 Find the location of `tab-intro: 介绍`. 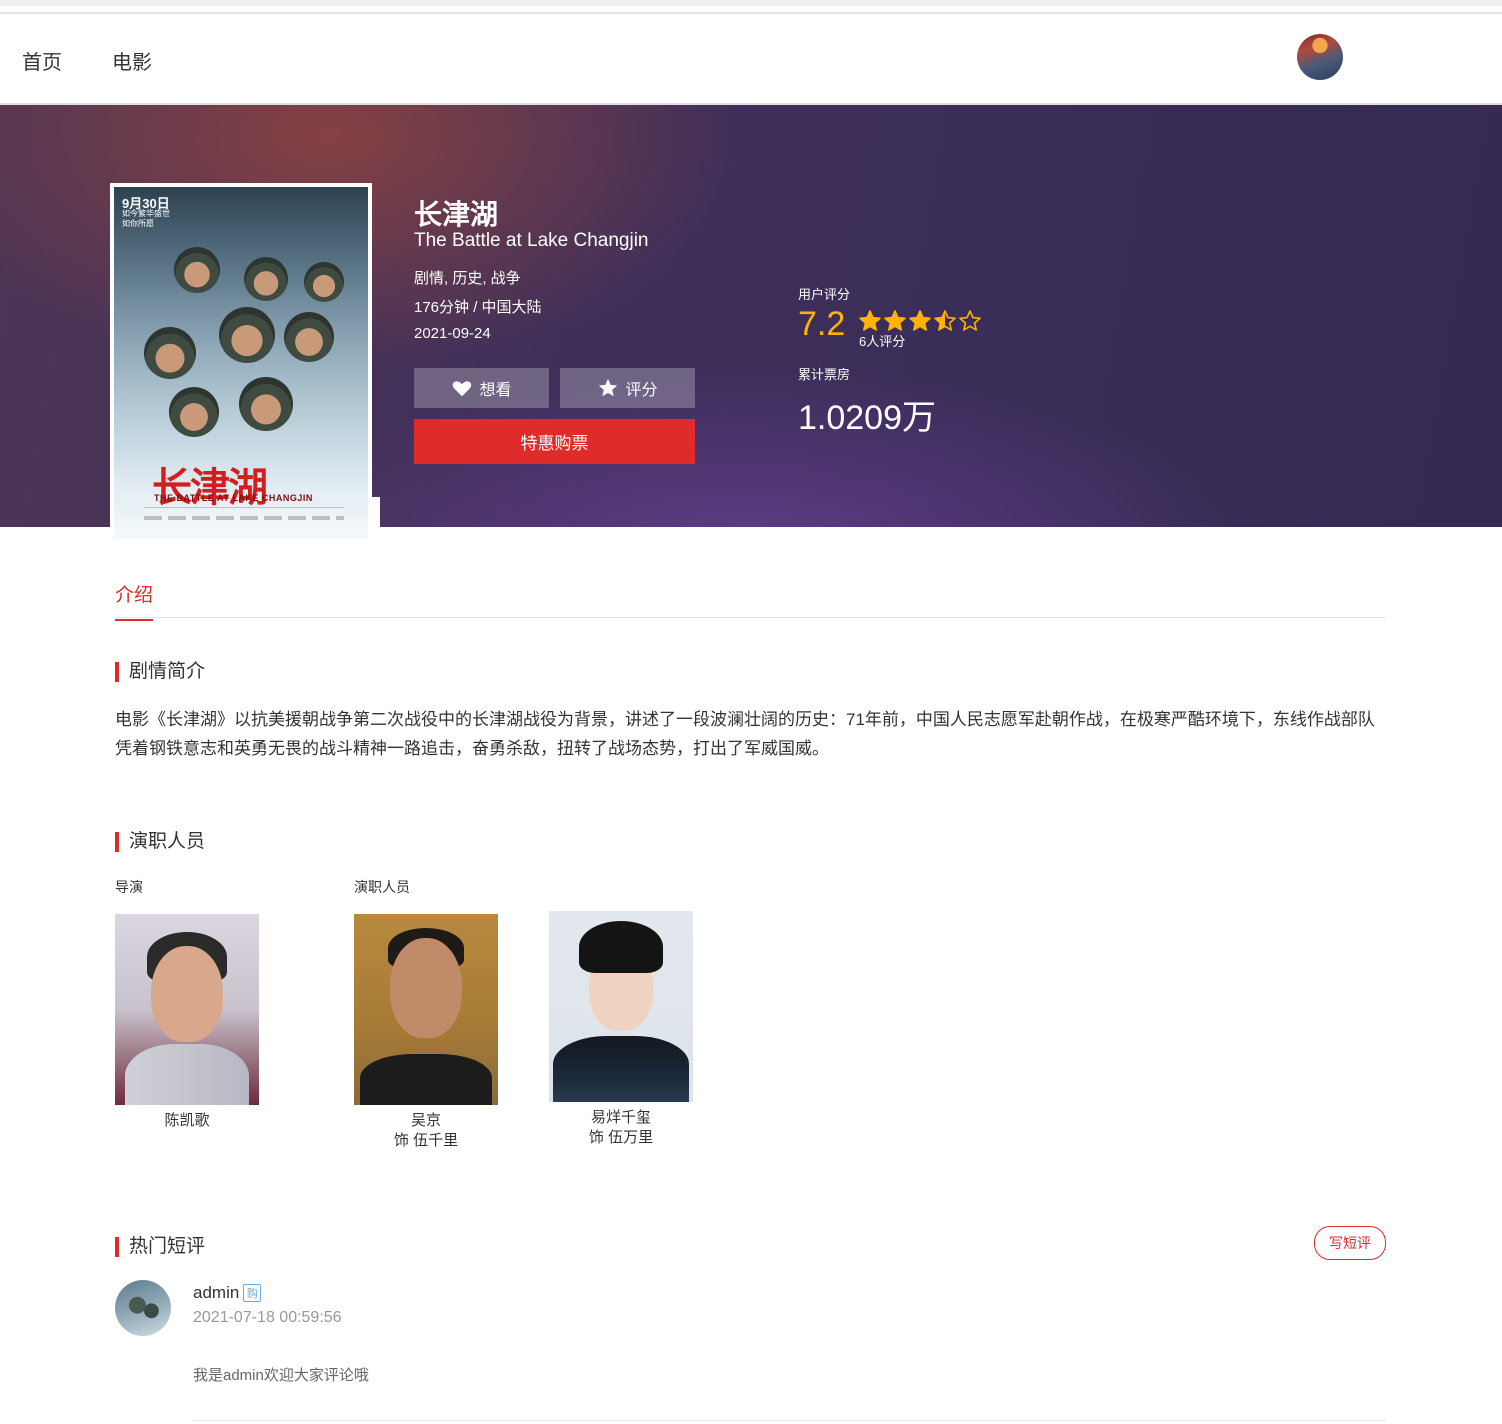

tab-intro: 介绍 is located at coordinates (134, 600).